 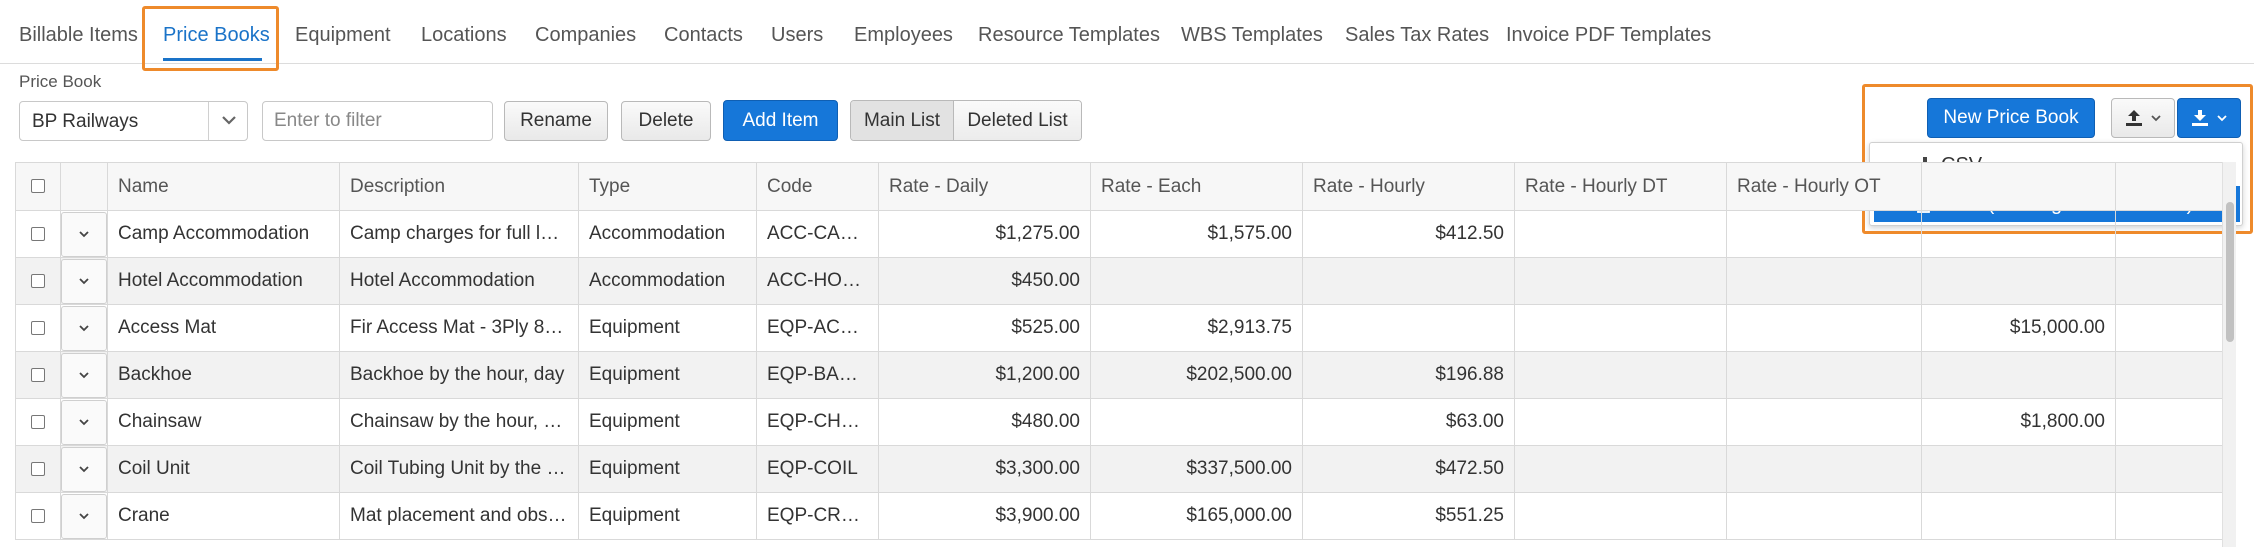 What do you see at coordinates (459, 281) in the screenshot?
I see `cell-description: Hotel Accommodation` at bounding box center [459, 281].